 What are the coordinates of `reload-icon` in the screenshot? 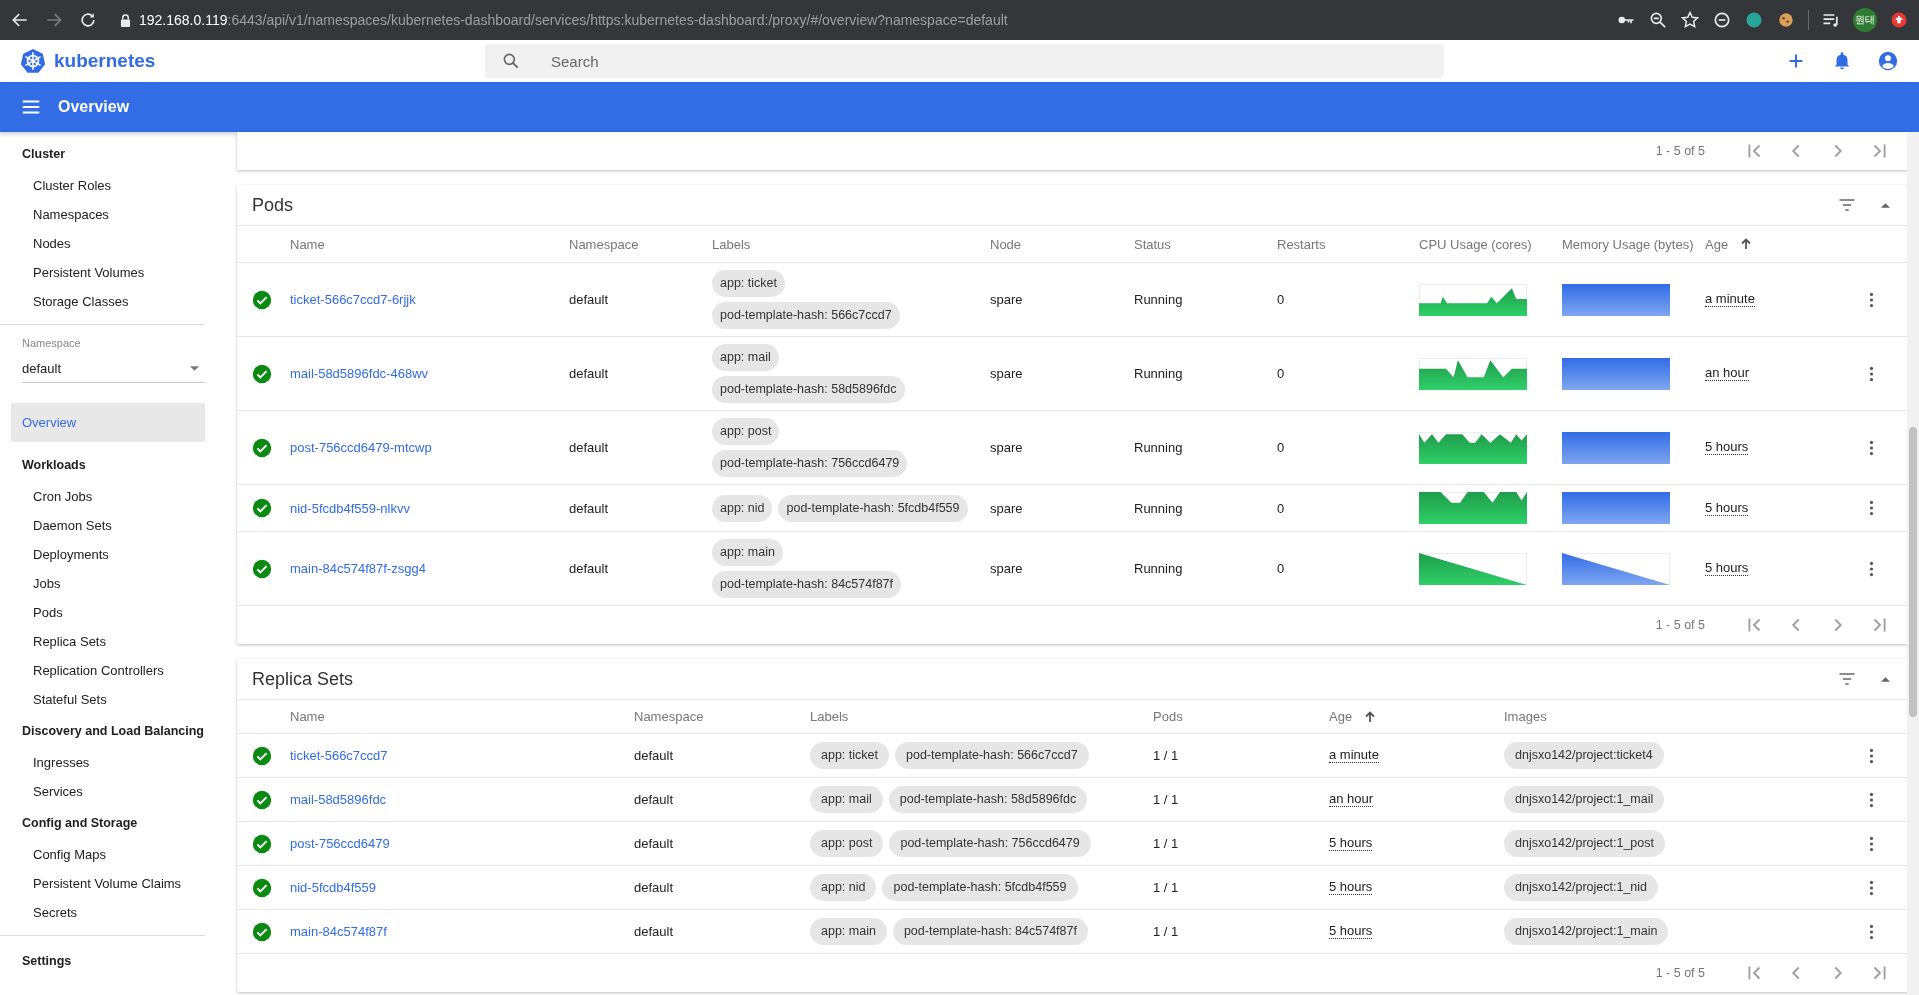 It's located at (88, 20).